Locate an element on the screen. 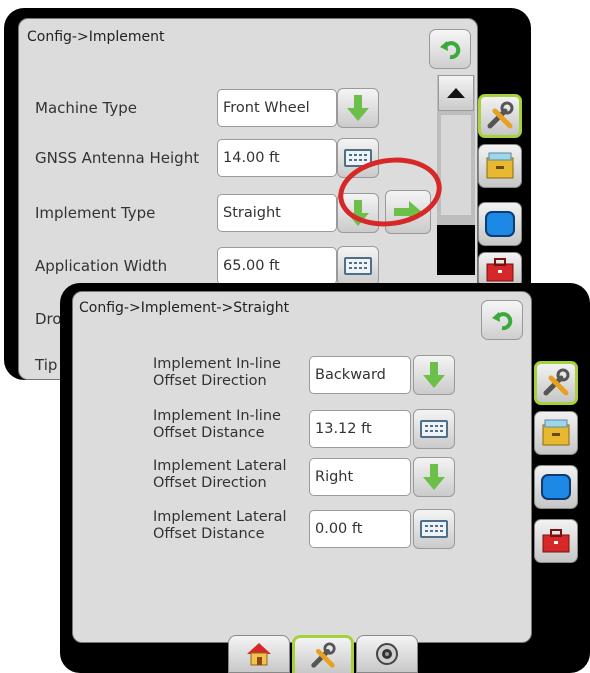  lateral-offset-distance-label-line2: Offset Distance is located at coordinates (209, 534).